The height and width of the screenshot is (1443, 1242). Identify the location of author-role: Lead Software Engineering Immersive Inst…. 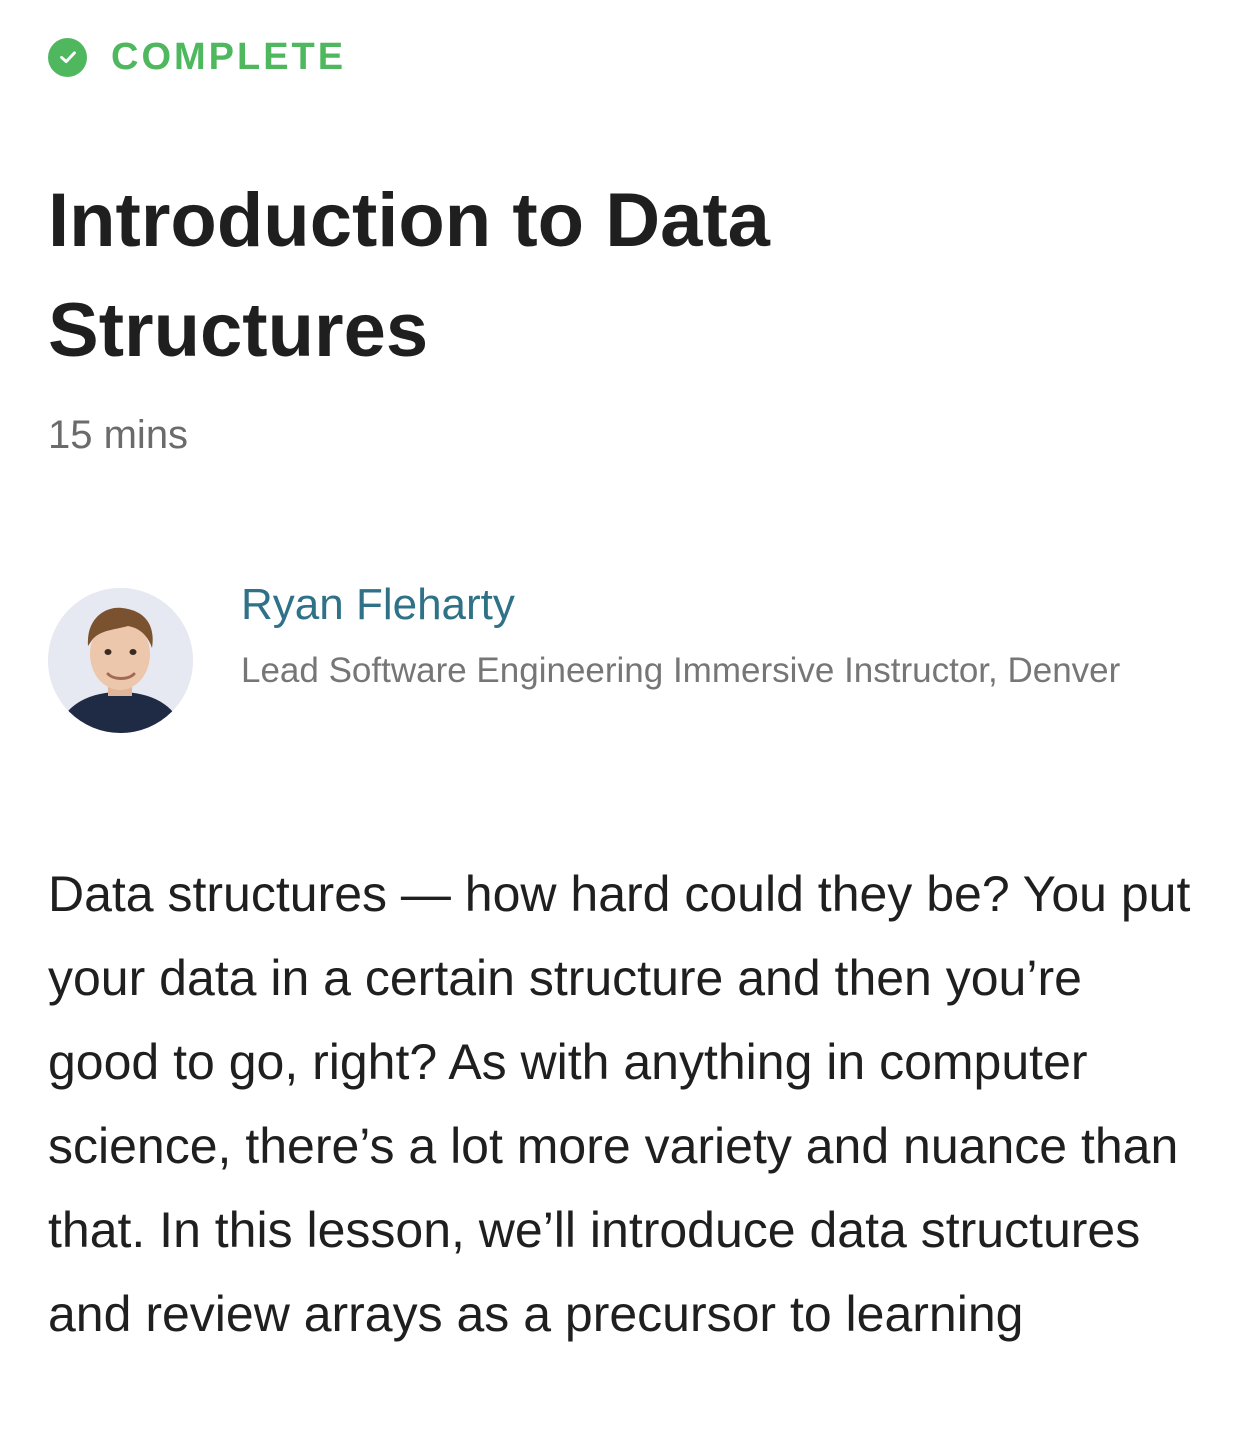
(681, 670).